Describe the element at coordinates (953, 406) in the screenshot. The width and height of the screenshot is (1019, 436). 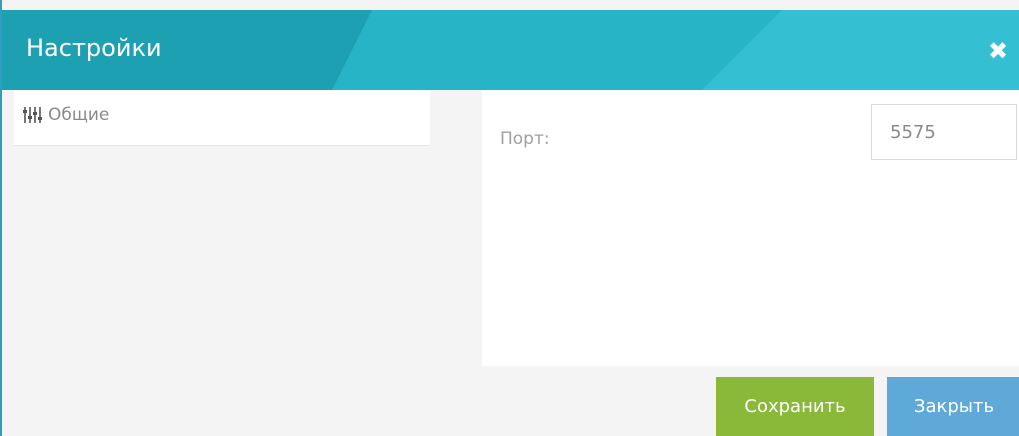
I see `close-button: Закрыть` at that location.